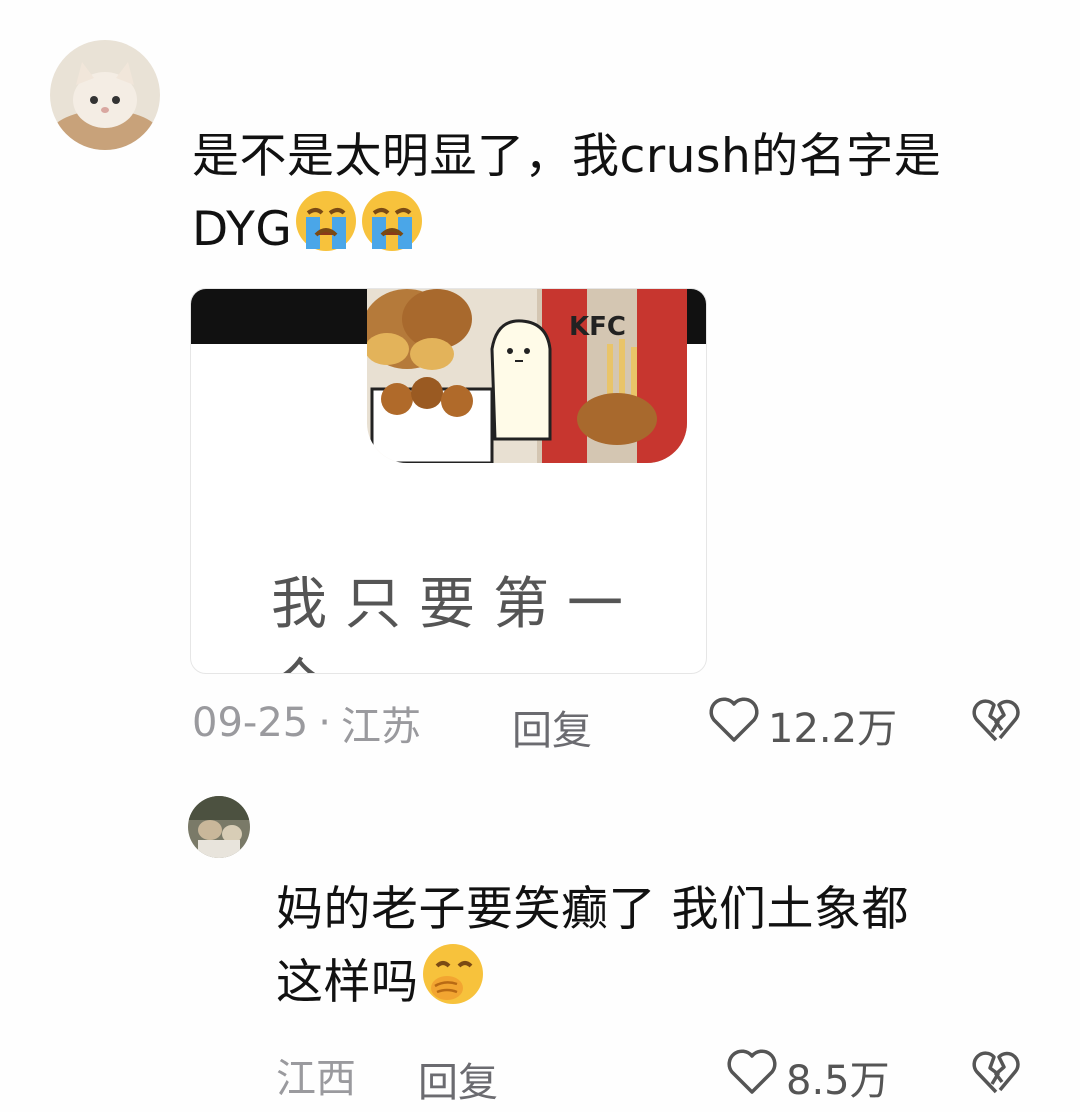 The width and height of the screenshot is (1080, 1112). I want to click on like-count-2: 8.5万, so click(838, 1081).